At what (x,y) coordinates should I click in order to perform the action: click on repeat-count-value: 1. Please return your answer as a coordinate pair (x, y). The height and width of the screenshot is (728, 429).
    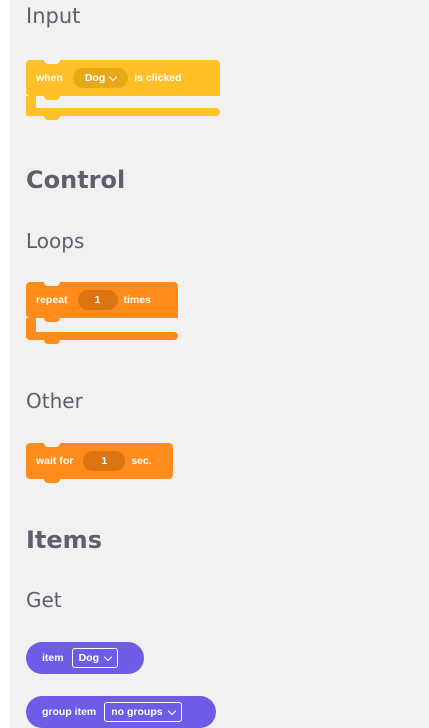
    Looking at the image, I should click on (97, 300).